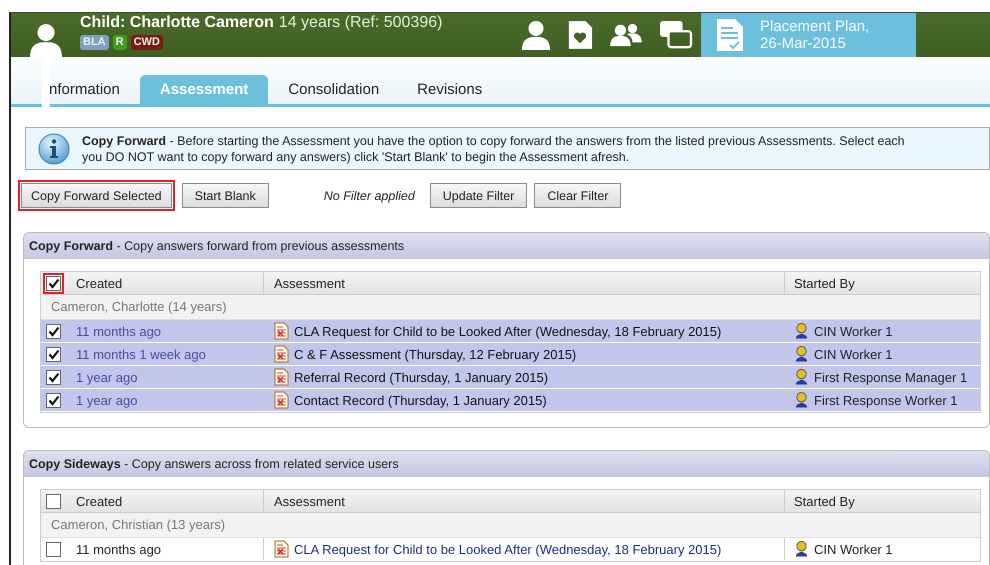 The width and height of the screenshot is (990, 565). Describe the element at coordinates (369, 195) in the screenshot. I see `filter-status: No Filter applied` at that location.